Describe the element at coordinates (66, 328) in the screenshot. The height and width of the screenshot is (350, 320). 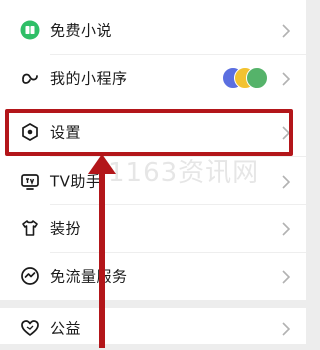
I see `menu-item-label: 公益` at that location.